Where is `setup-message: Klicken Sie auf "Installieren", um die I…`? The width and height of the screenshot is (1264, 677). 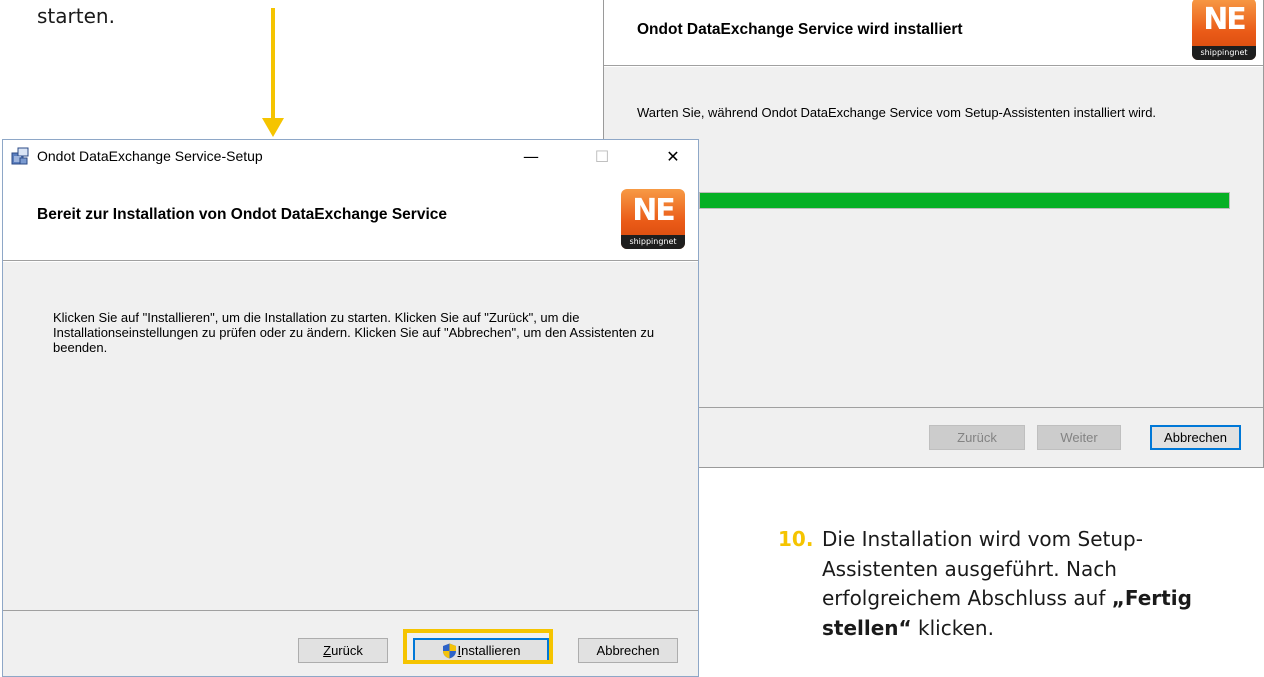
setup-message: Klicken Sie auf "Installieren", um die I… is located at coordinates (354, 332).